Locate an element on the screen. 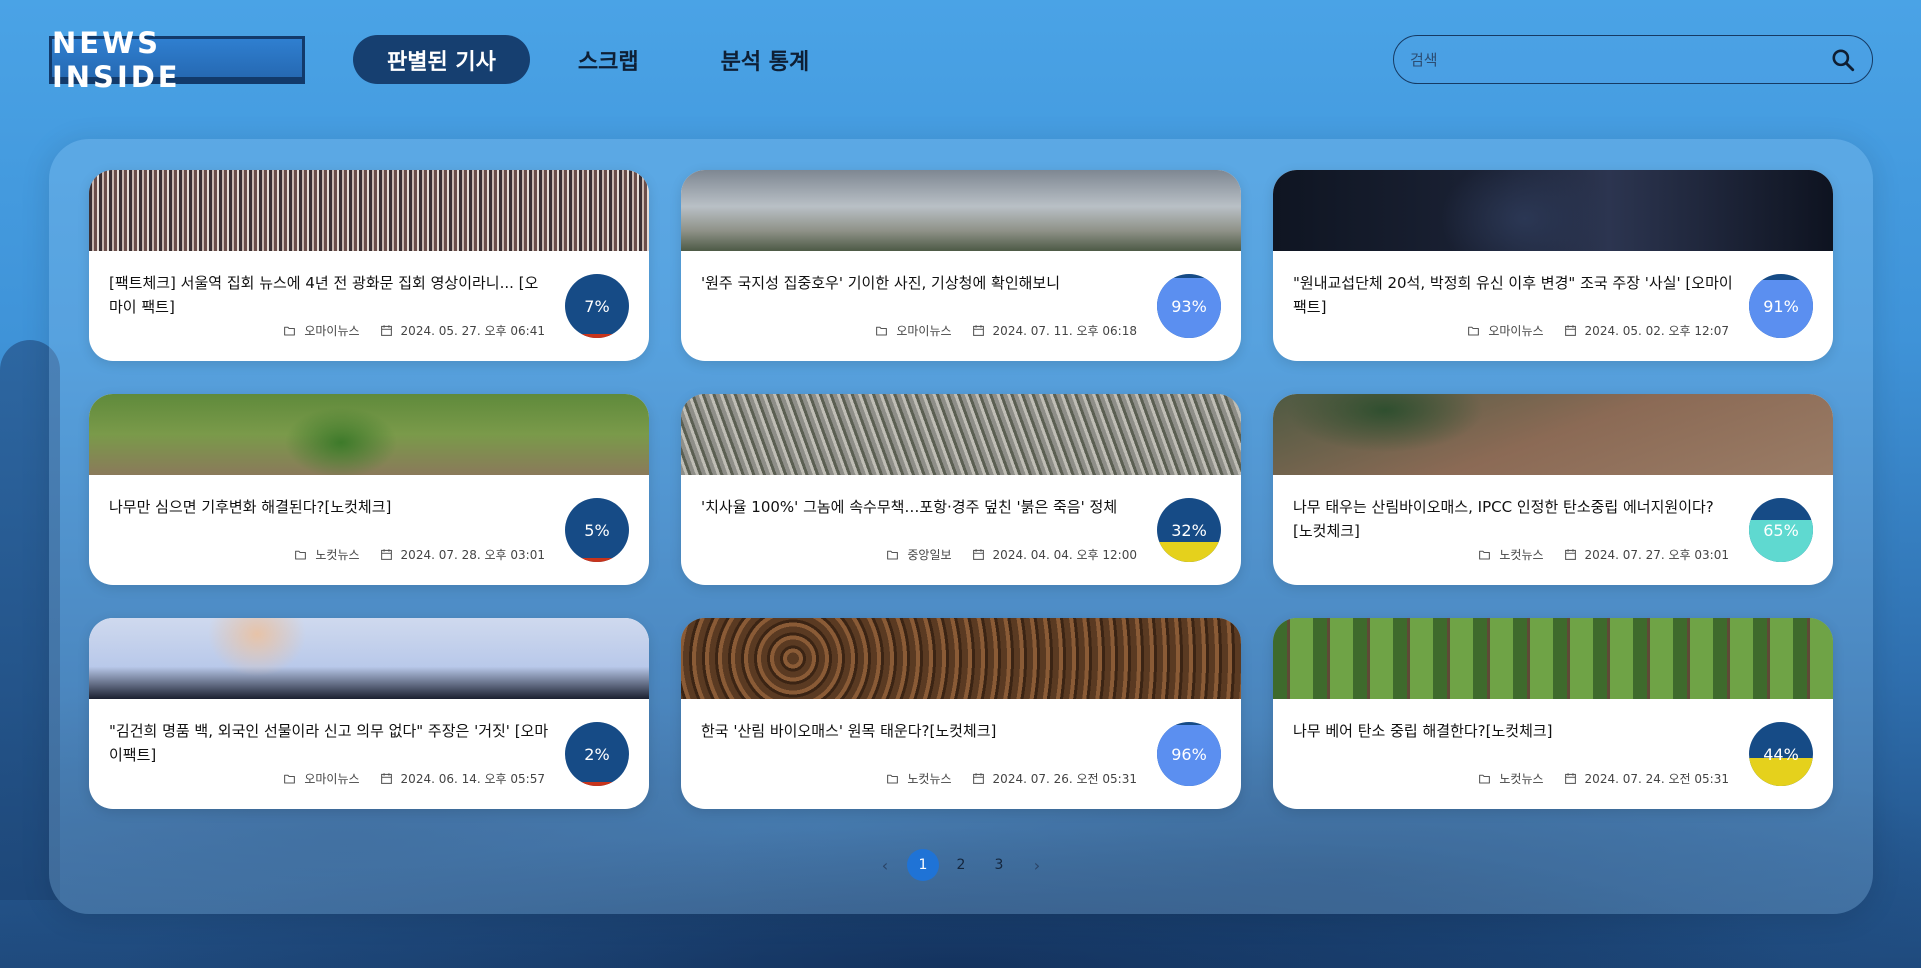  gauge-label: 32% is located at coordinates (1189, 530).